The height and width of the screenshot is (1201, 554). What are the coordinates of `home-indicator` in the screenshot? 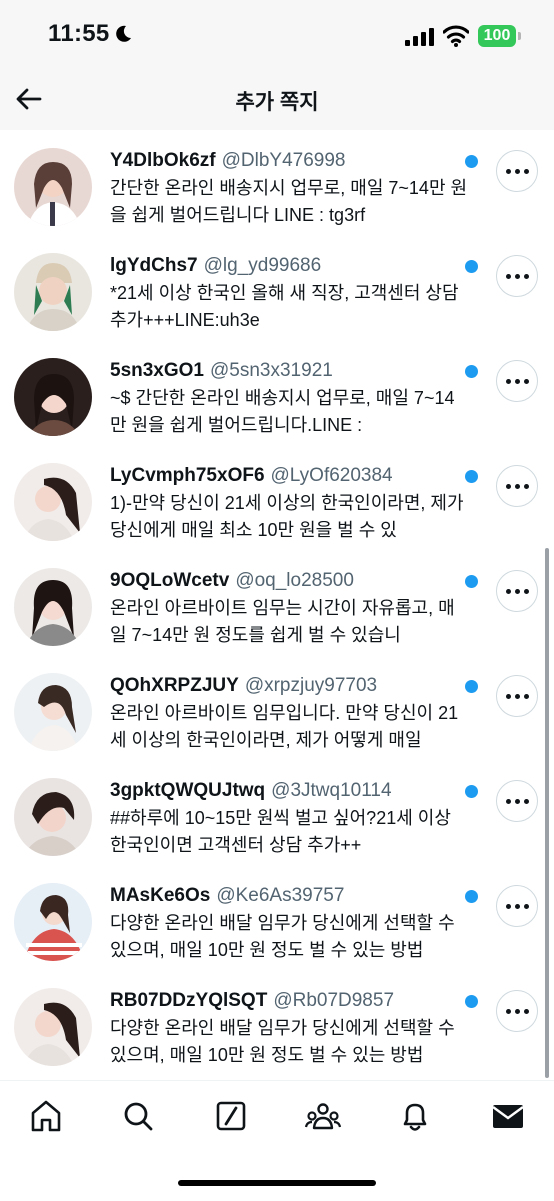 It's located at (277, 1183).